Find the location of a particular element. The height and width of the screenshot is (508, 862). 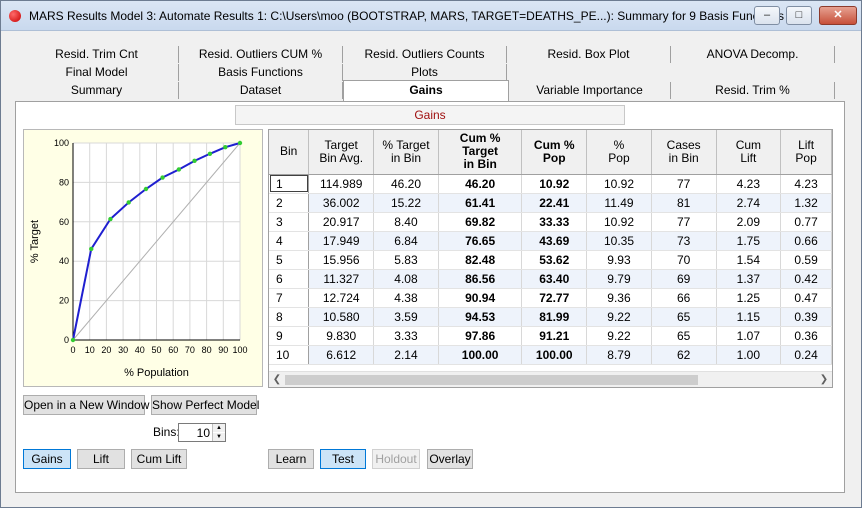

tab-plots: Plots is located at coordinates (425, 72).